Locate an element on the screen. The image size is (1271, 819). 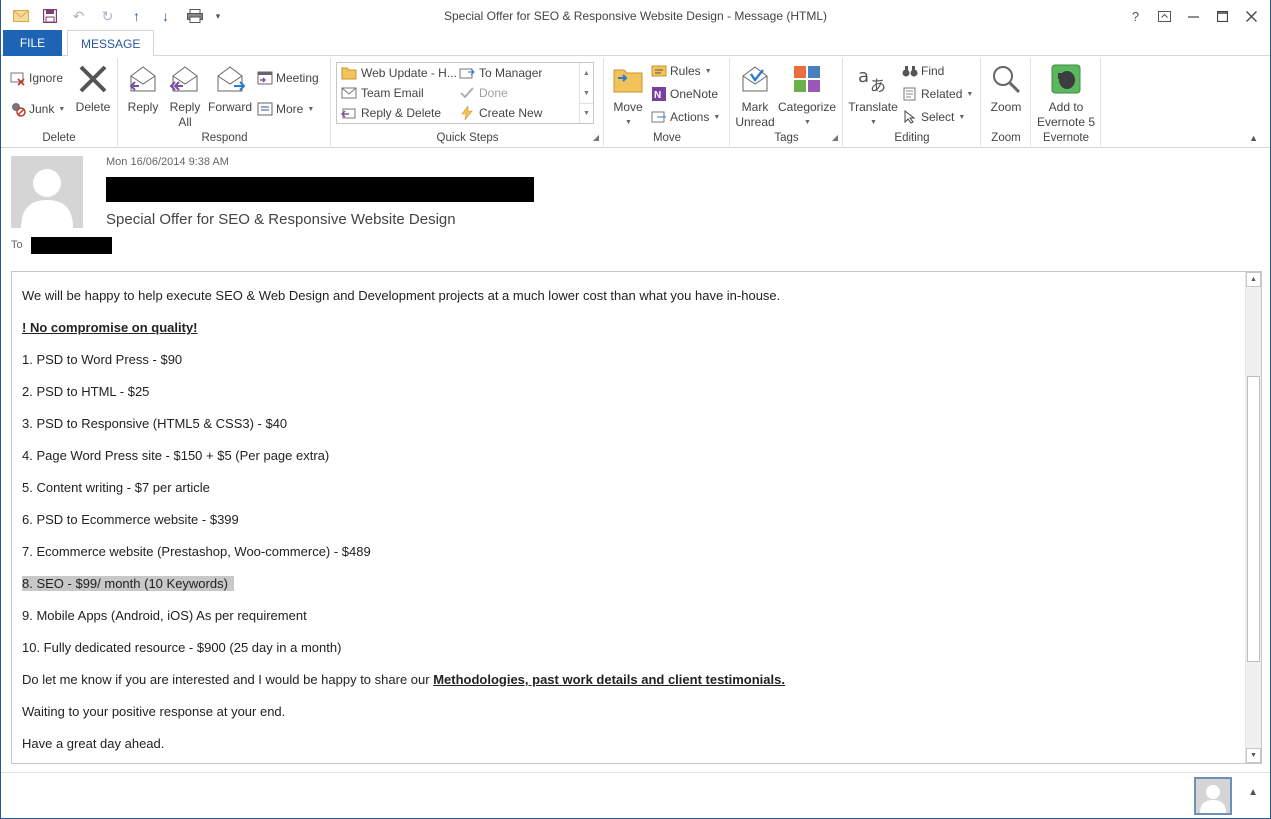
quick-step-label: Reply & Delete is located at coordinates (401, 113).